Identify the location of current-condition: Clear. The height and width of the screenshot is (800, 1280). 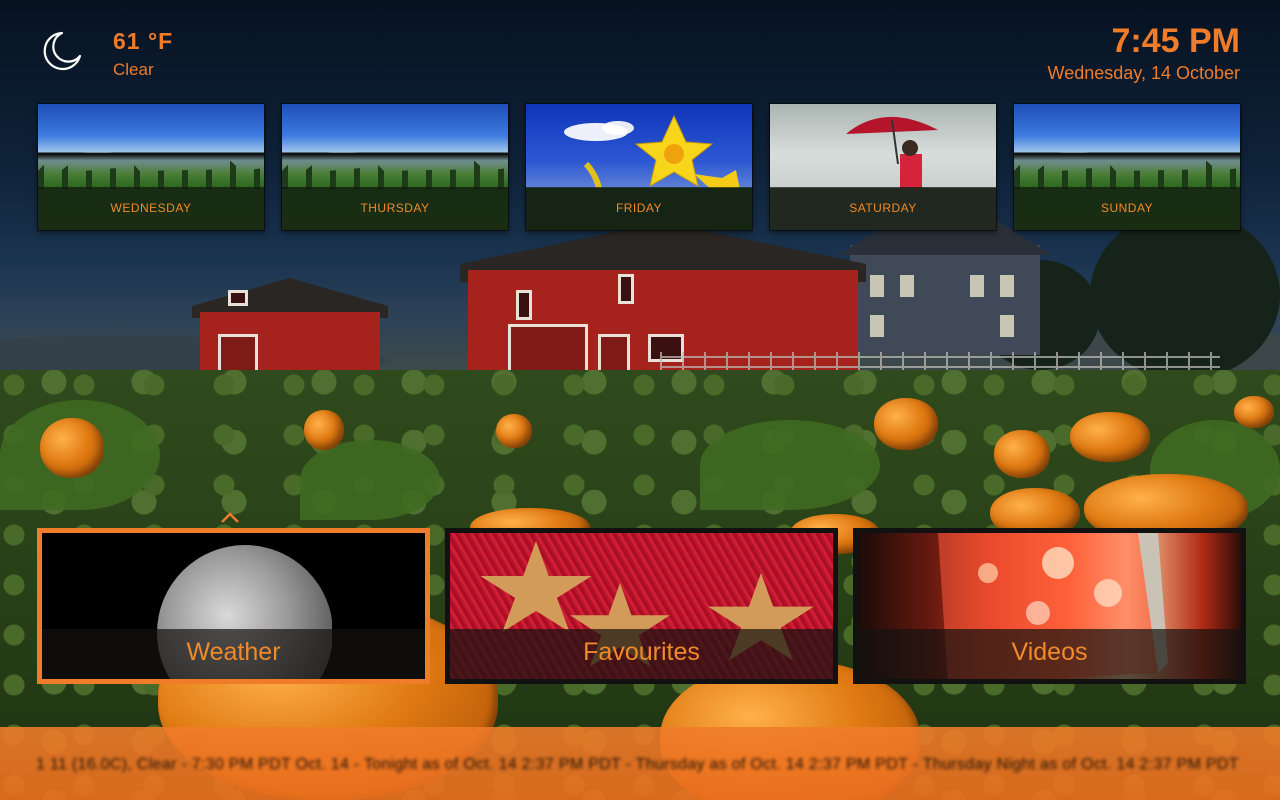
(133, 69).